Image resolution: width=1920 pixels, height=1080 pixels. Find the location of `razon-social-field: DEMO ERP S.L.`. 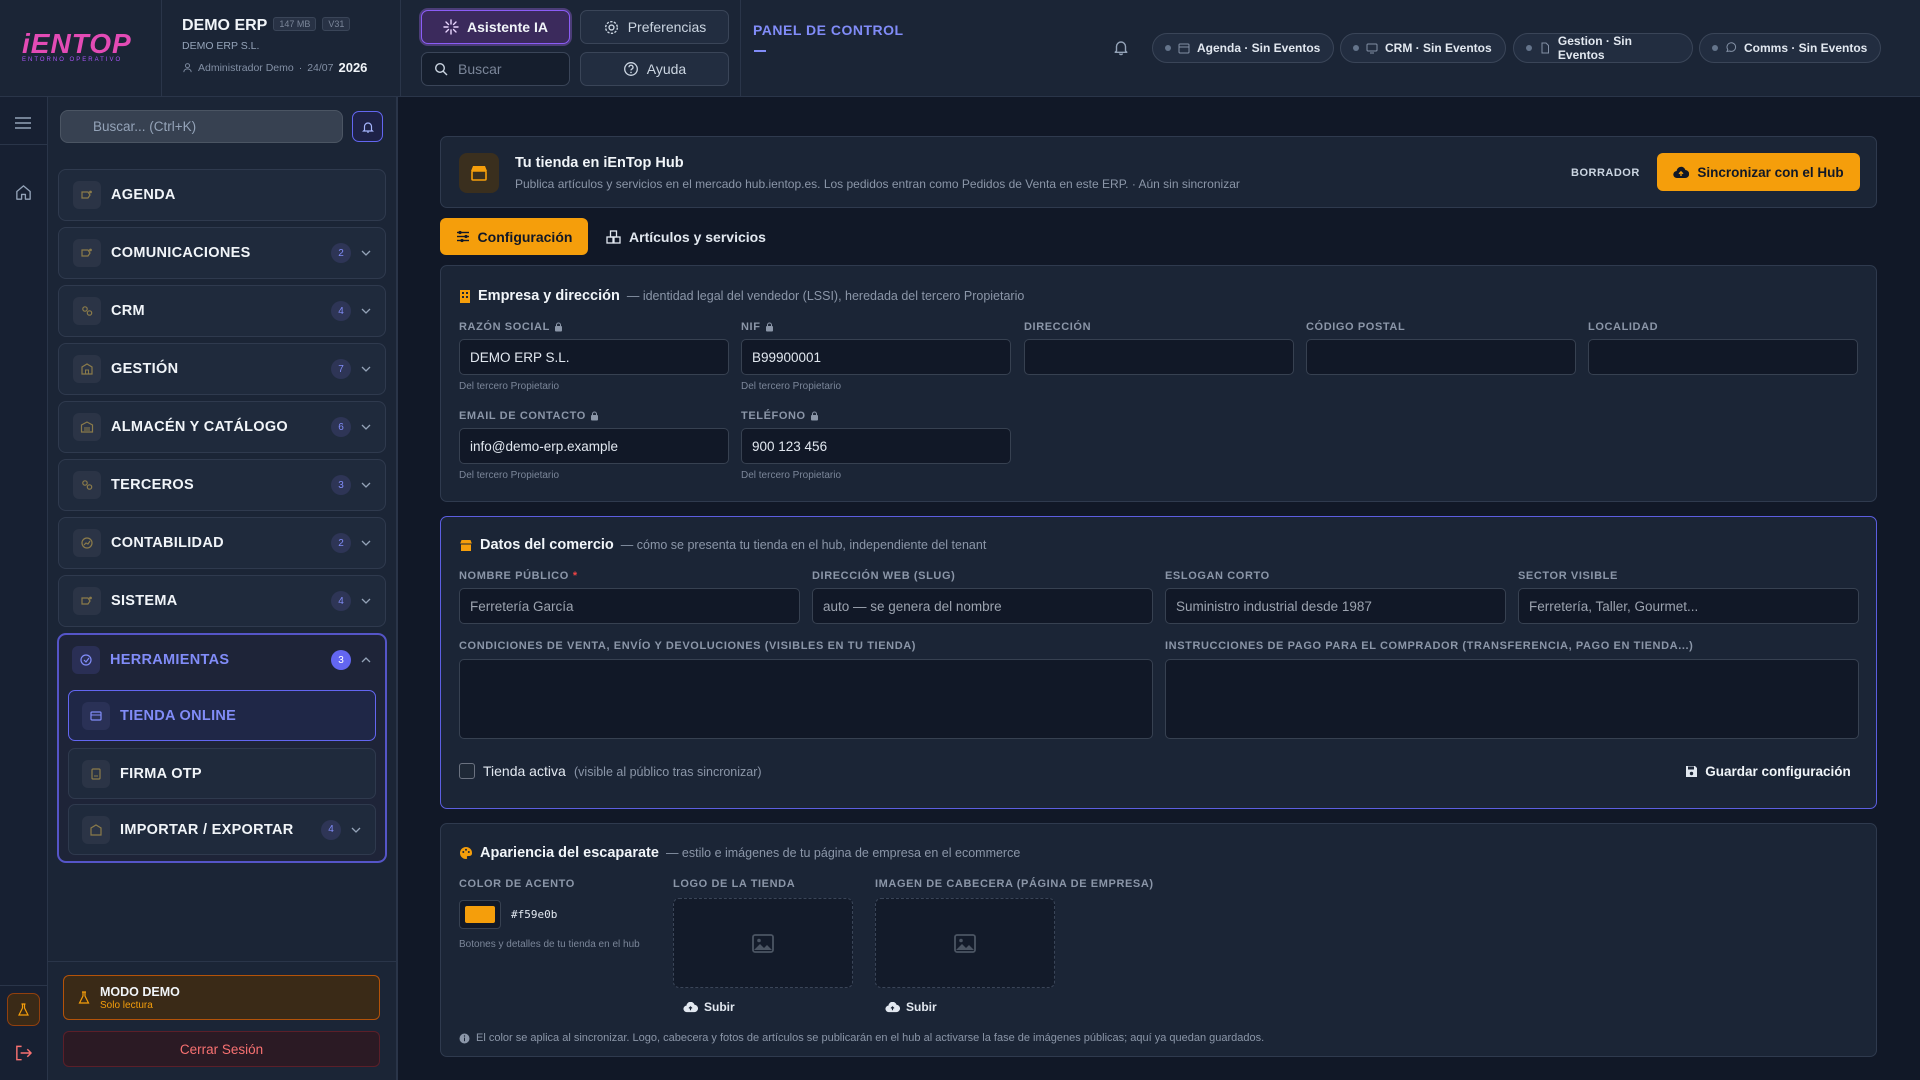

razon-social-field: DEMO ERP S.L. is located at coordinates (594, 357).